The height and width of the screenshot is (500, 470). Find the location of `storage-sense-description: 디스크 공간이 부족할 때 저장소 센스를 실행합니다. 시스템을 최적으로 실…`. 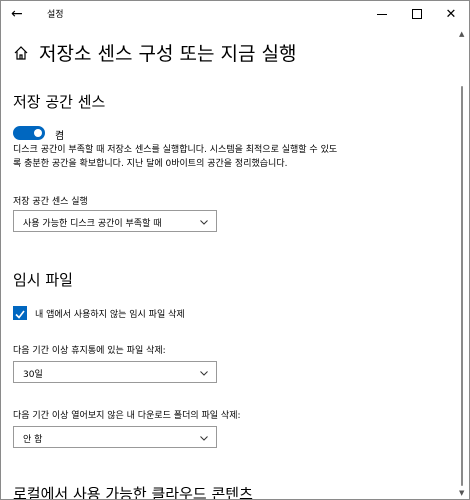

storage-sense-description: 디스크 공간이 부족할 때 저장소 센스를 실행합니다. 시스템을 최적으로 실… is located at coordinates (175, 157).